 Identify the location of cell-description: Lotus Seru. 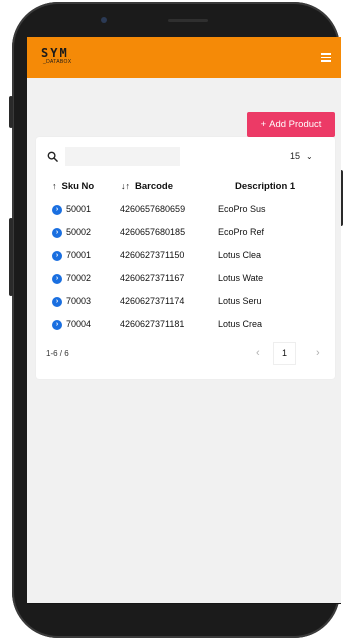
(240, 301).